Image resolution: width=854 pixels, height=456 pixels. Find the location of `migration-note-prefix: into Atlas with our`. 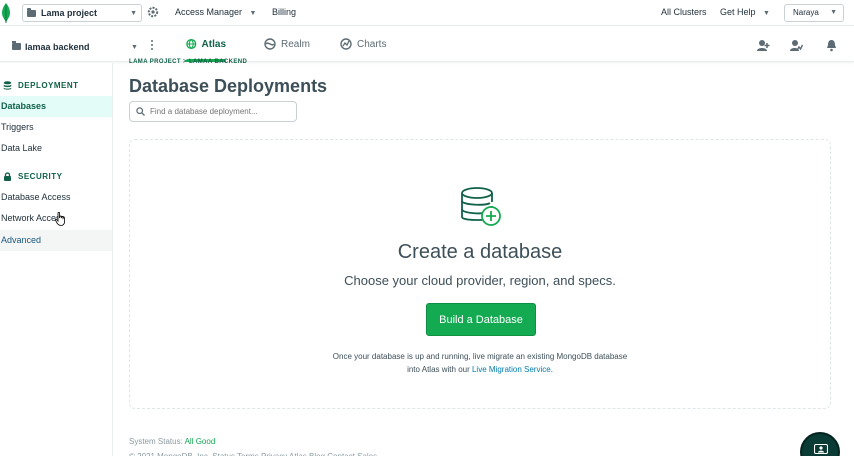

migration-note-prefix: into Atlas with our is located at coordinates (439, 369).